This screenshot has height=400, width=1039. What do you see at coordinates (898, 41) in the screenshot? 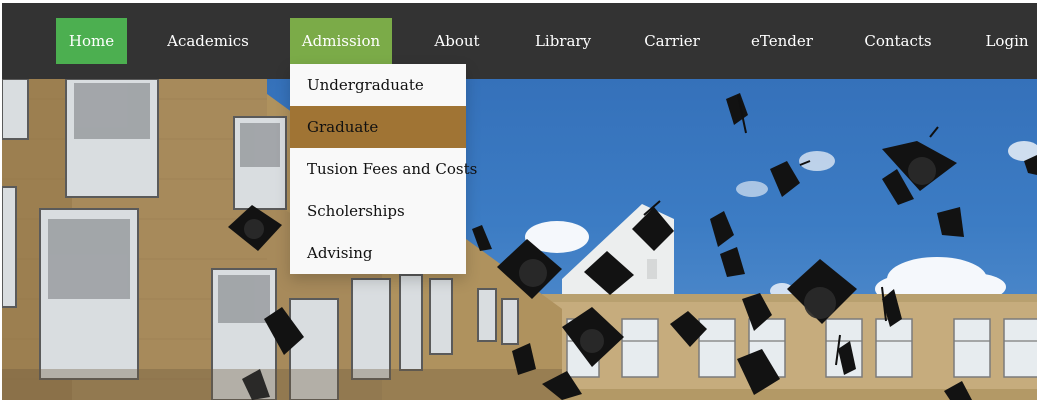
I see `nav-contacts: Contacts` at bounding box center [898, 41].